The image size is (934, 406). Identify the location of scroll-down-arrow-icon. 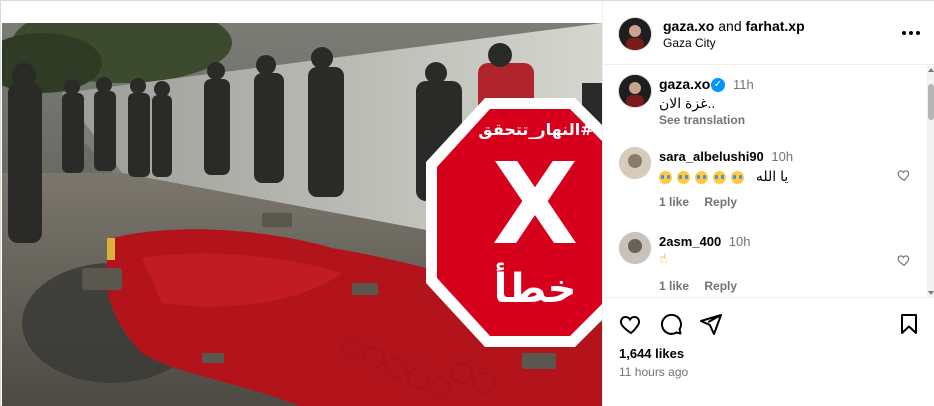
(931, 293).